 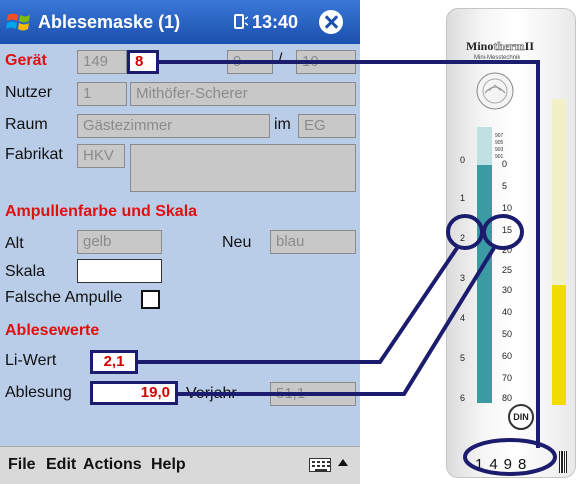 What do you see at coordinates (499, 136) in the screenshot?
I see `small-mark-1: 907` at bounding box center [499, 136].